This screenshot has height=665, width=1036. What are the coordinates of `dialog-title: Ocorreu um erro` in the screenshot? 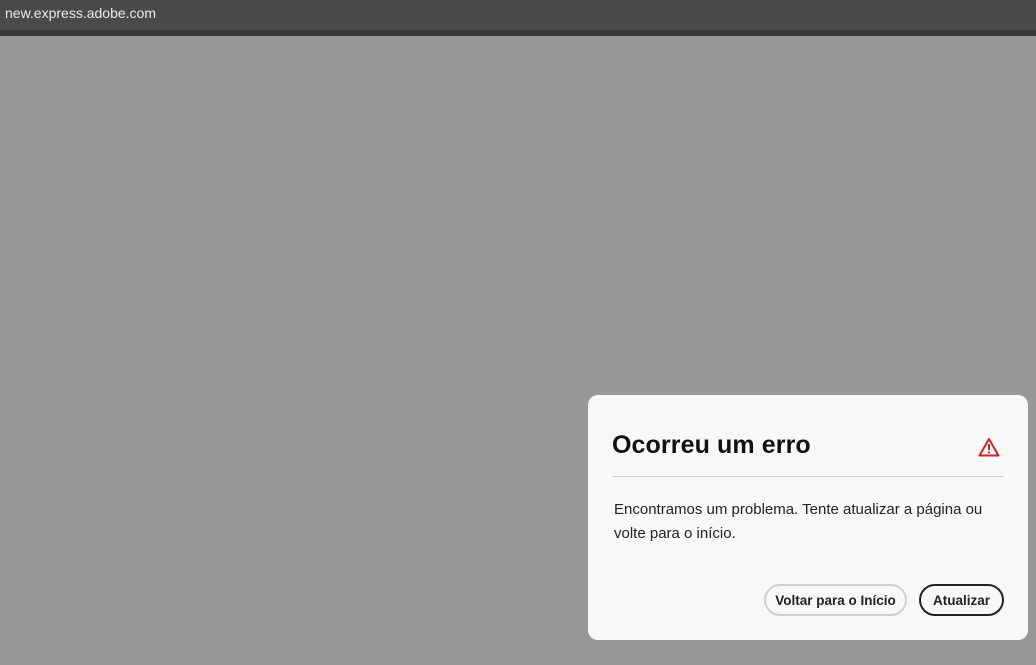 It's located at (711, 445).